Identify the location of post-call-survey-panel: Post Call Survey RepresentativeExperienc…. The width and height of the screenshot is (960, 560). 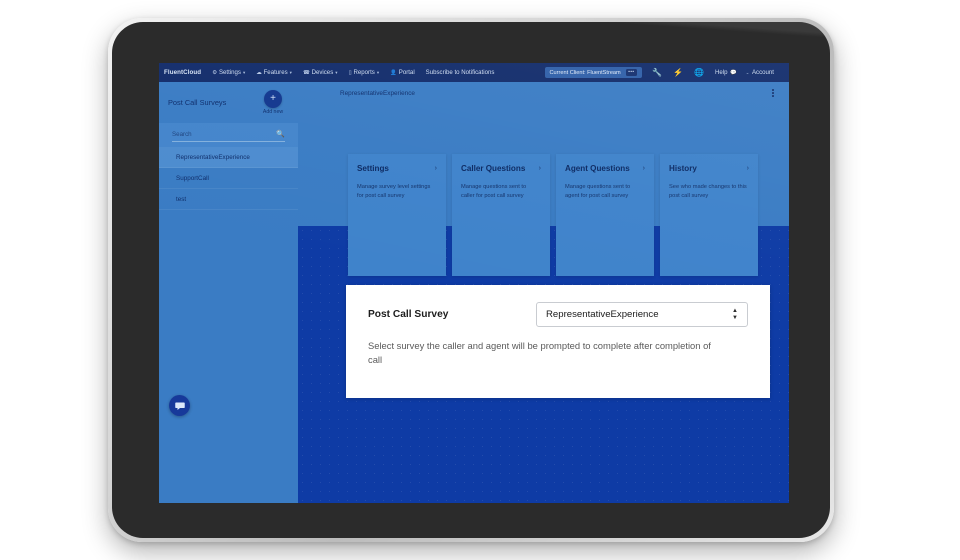
(558, 341).